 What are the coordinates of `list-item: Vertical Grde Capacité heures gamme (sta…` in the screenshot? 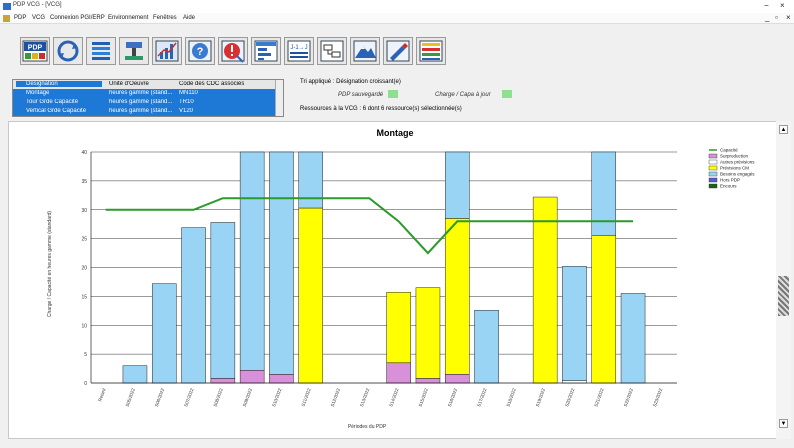 It's located at (144, 111).